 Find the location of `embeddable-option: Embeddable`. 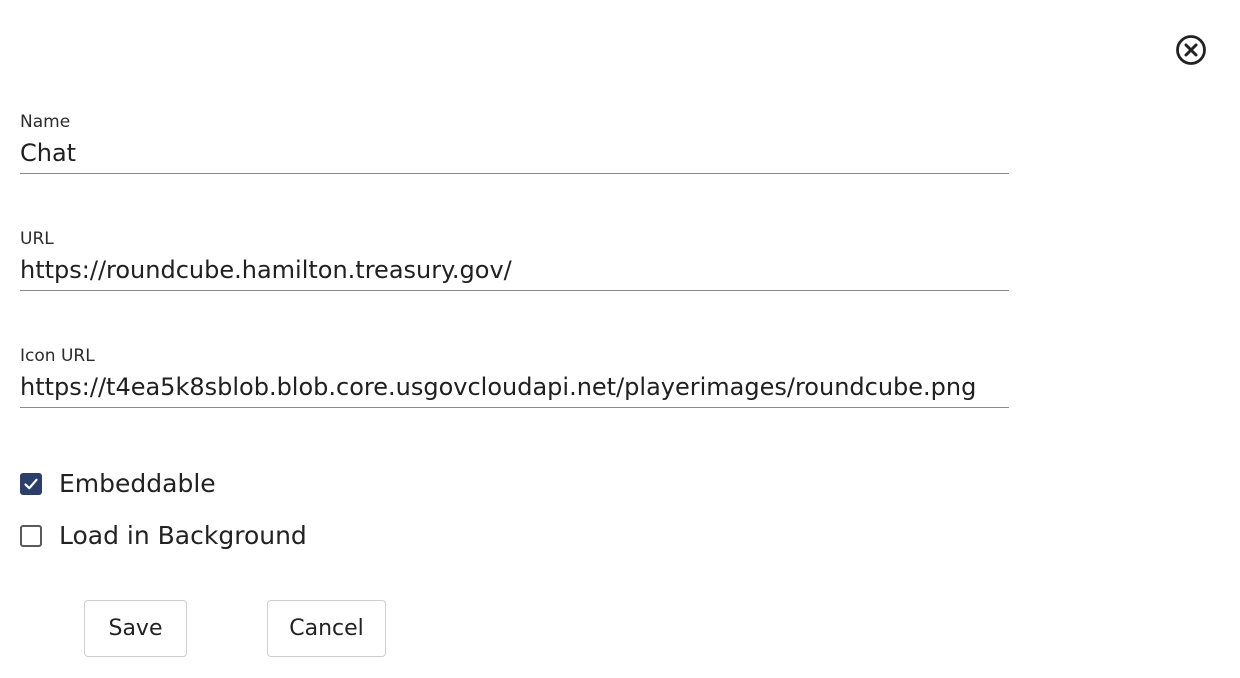

embeddable-option: Embeddable is located at coordinates (118, 484).